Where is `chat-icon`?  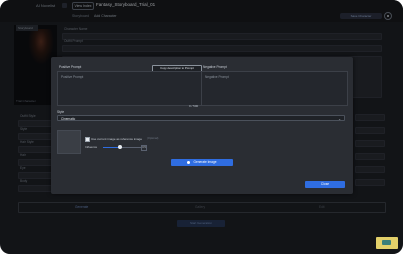
chat-icon is located at coordinates (386, 242).